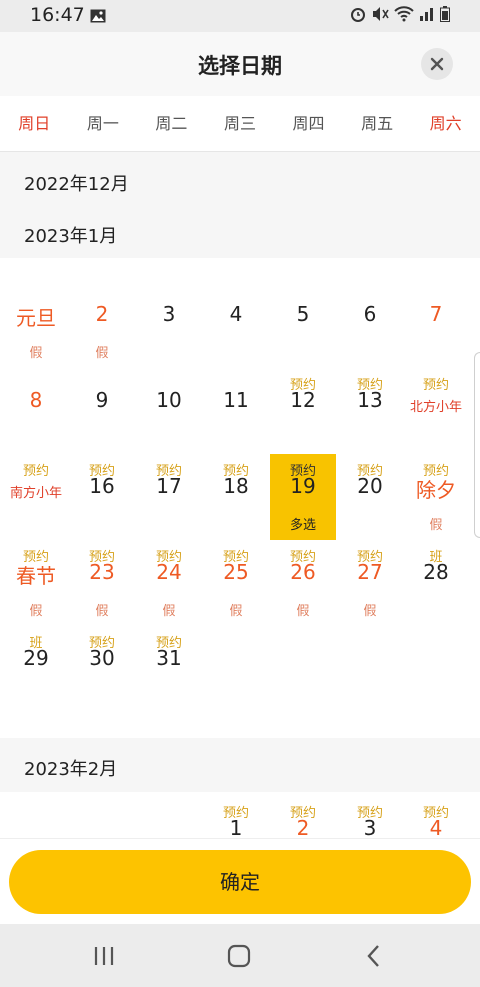 This screenshot has width=480, height=987. Describe the element at coordinates (436, 314) in the screenshot. I see `day-number: 7` at that location.